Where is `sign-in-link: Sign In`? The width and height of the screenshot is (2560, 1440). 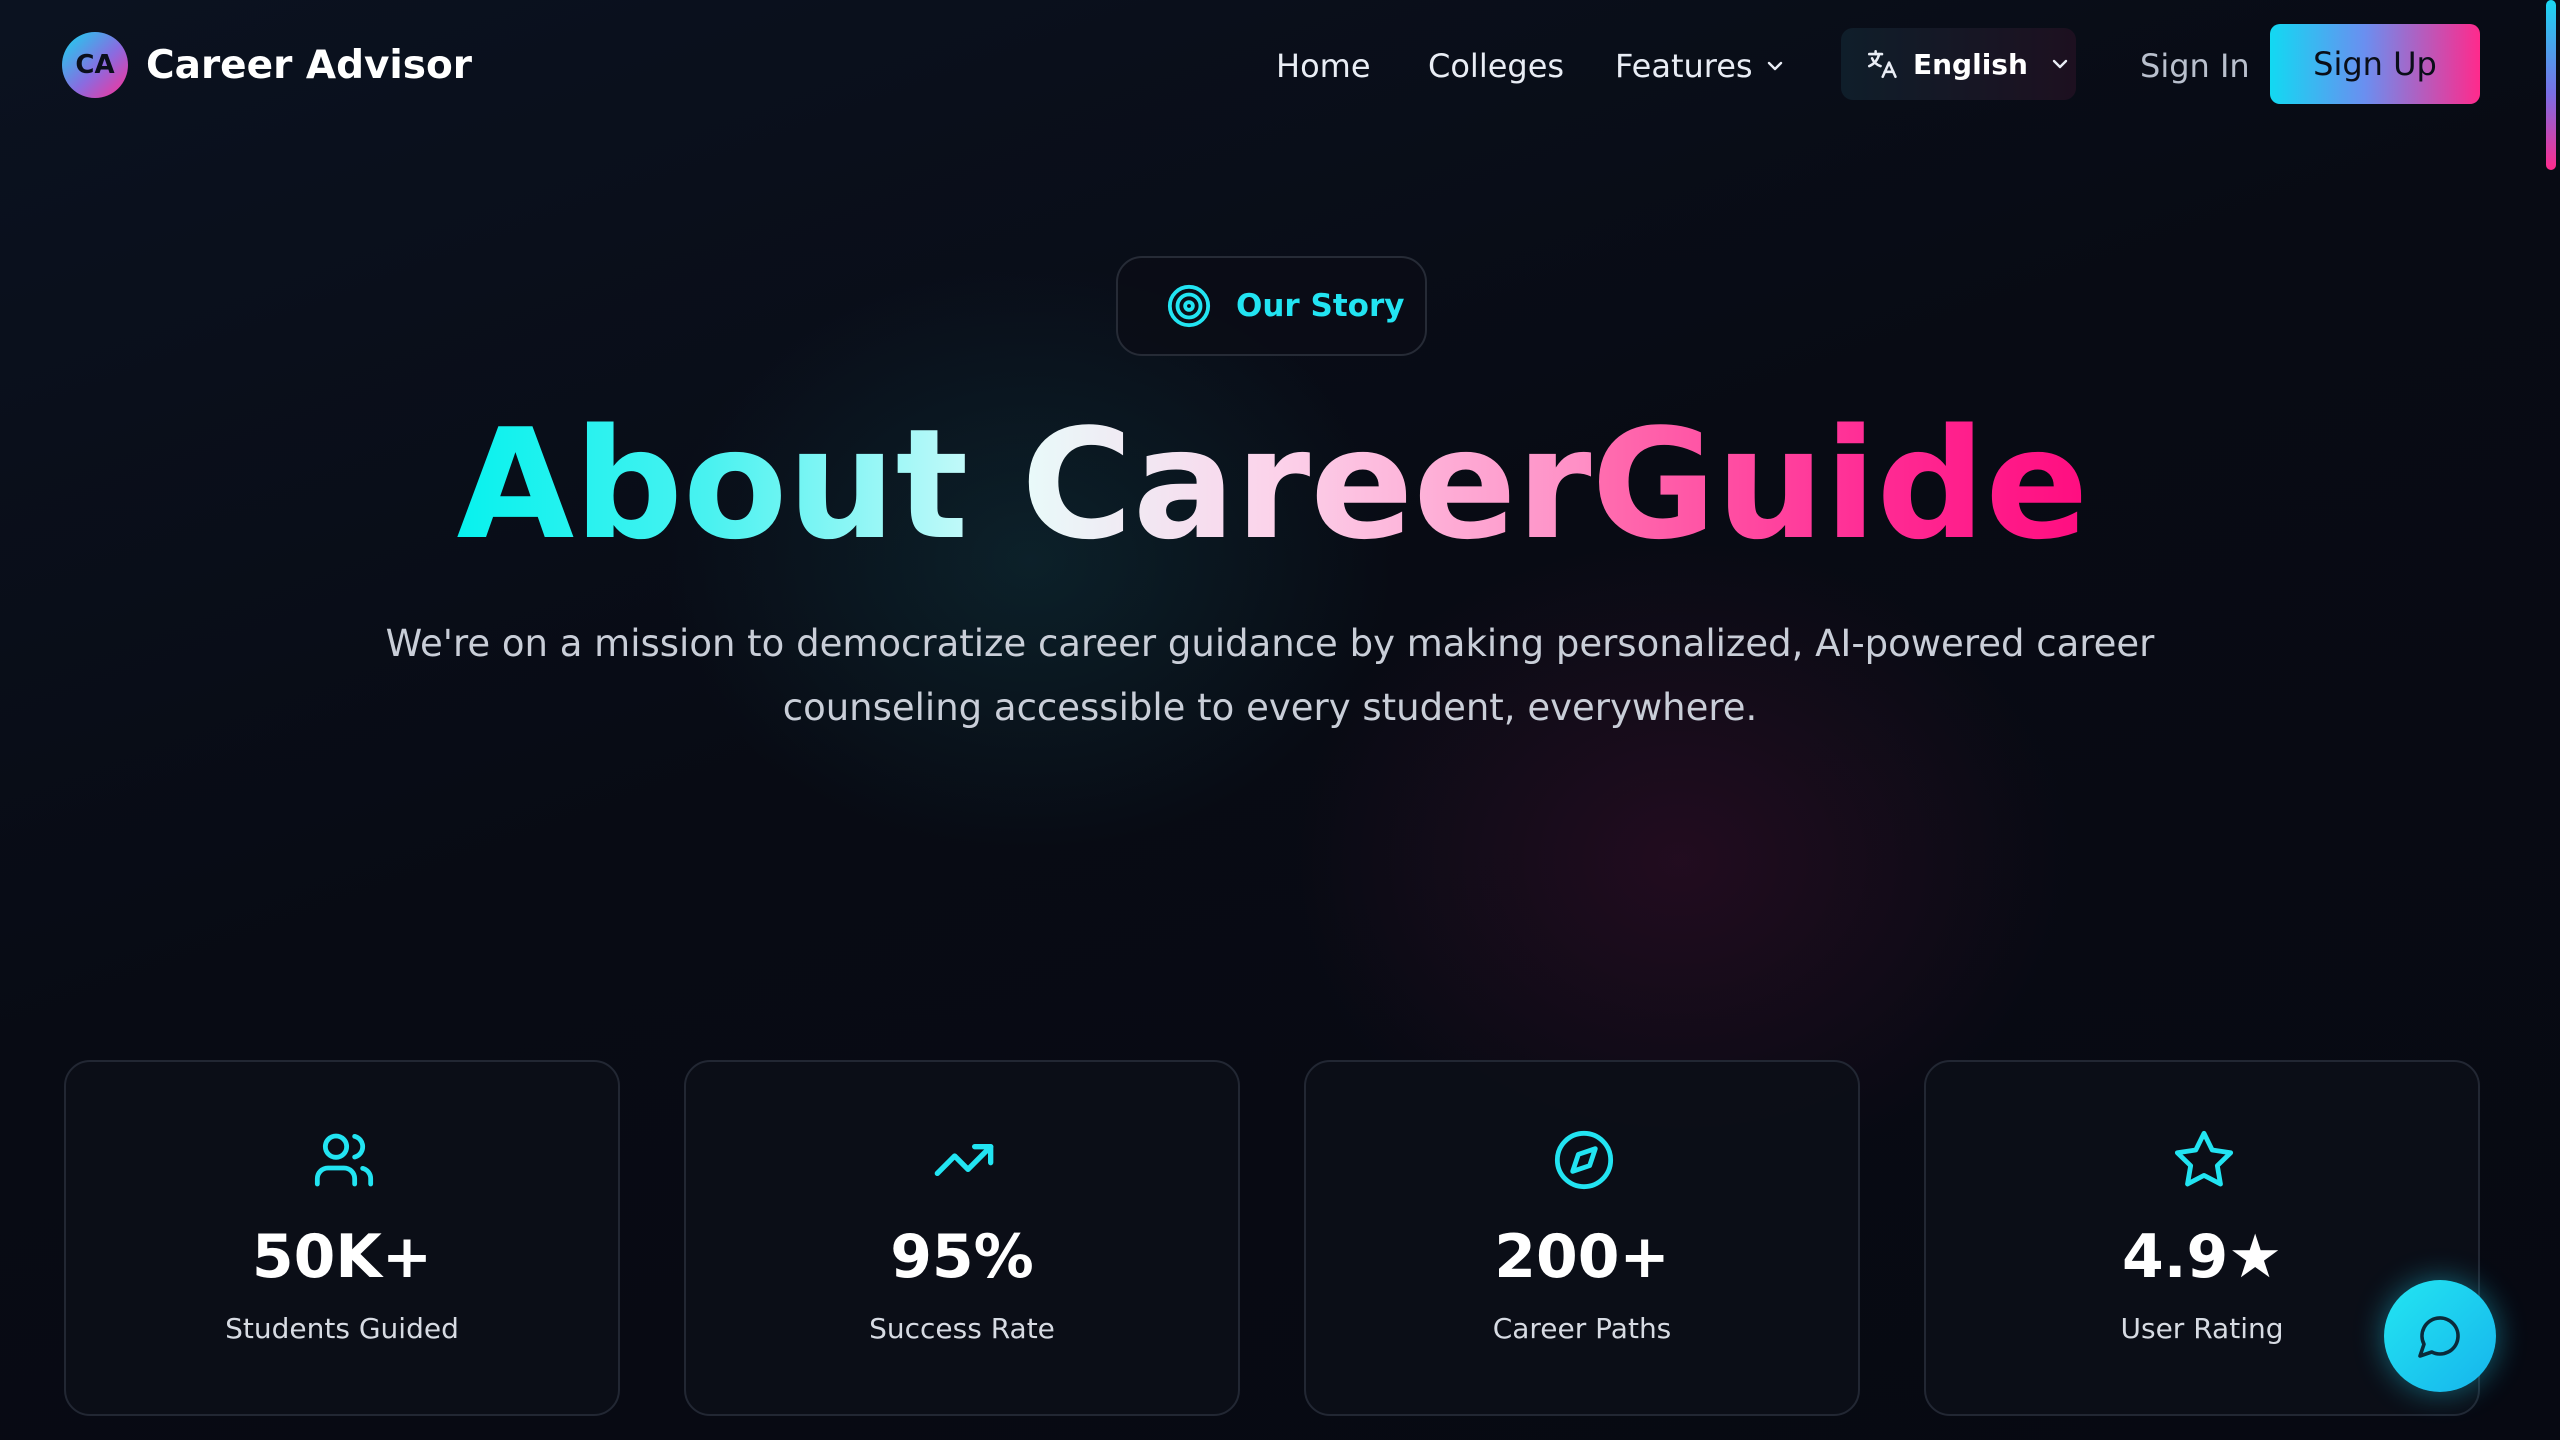
sign-in-link: Sign In is located at coordinates (2195, 66).